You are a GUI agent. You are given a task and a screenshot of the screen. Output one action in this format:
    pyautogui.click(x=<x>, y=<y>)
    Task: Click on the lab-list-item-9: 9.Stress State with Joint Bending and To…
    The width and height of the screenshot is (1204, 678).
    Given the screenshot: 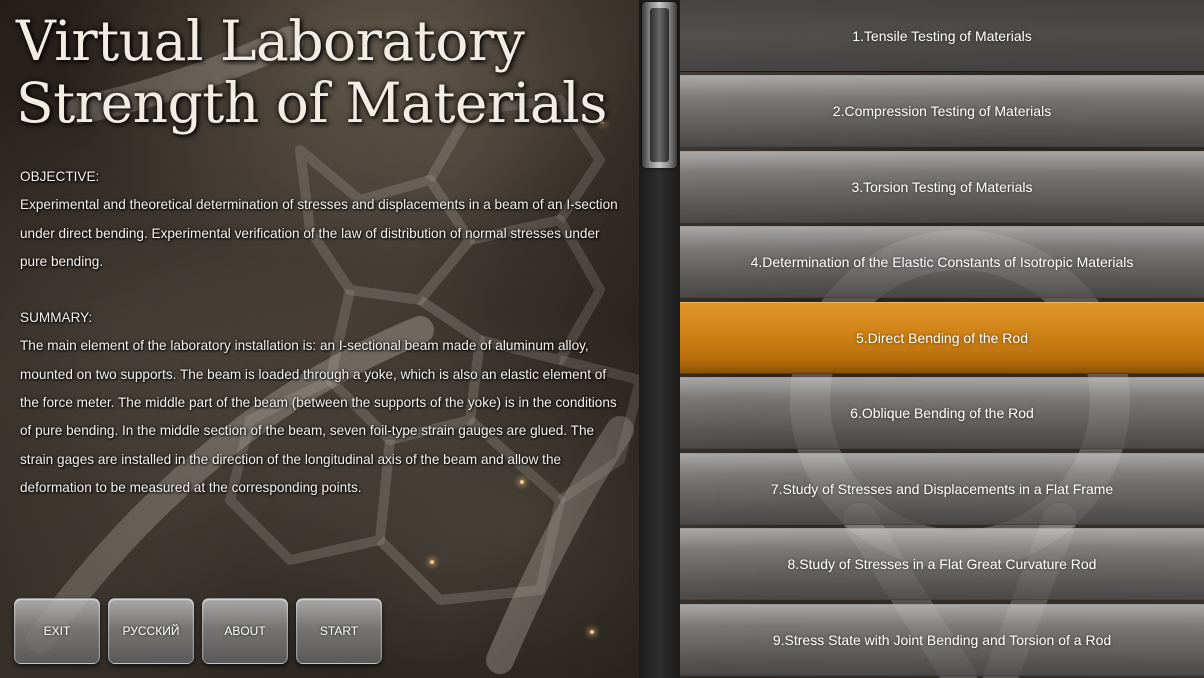 What is the action you would take?
    pyautogui.click(x=942, y=640)
    